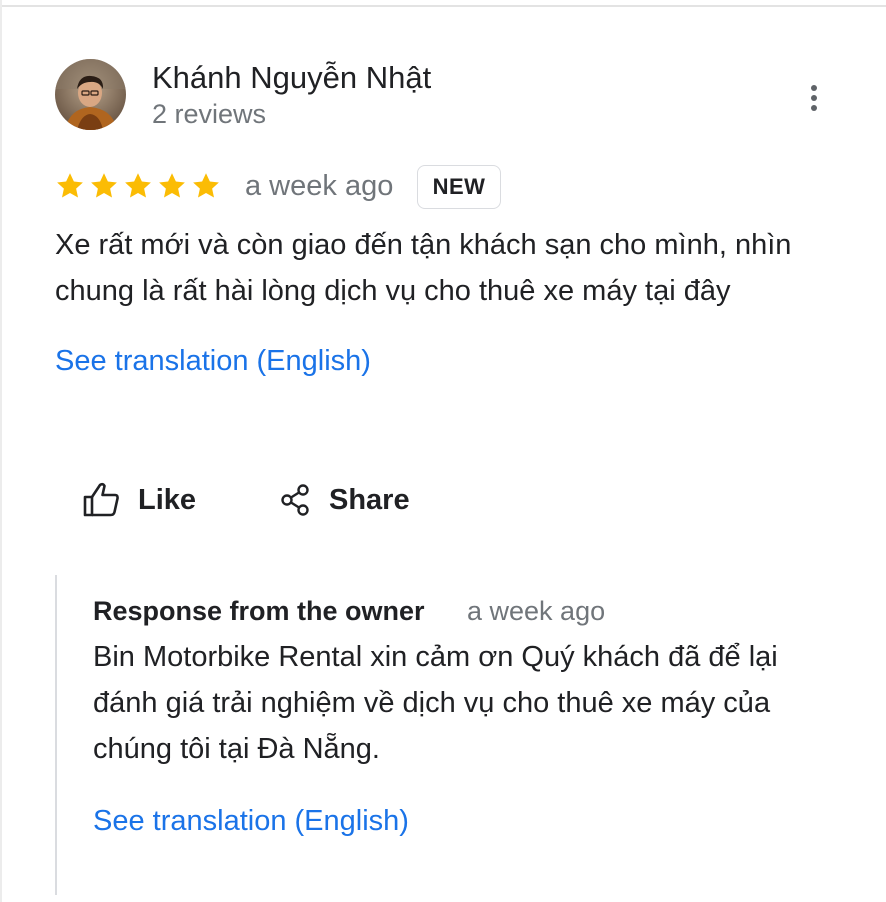 Image resolution: width=886 pixels, height=902 pixels. I want to click on more-options-button, so click(814, 98).